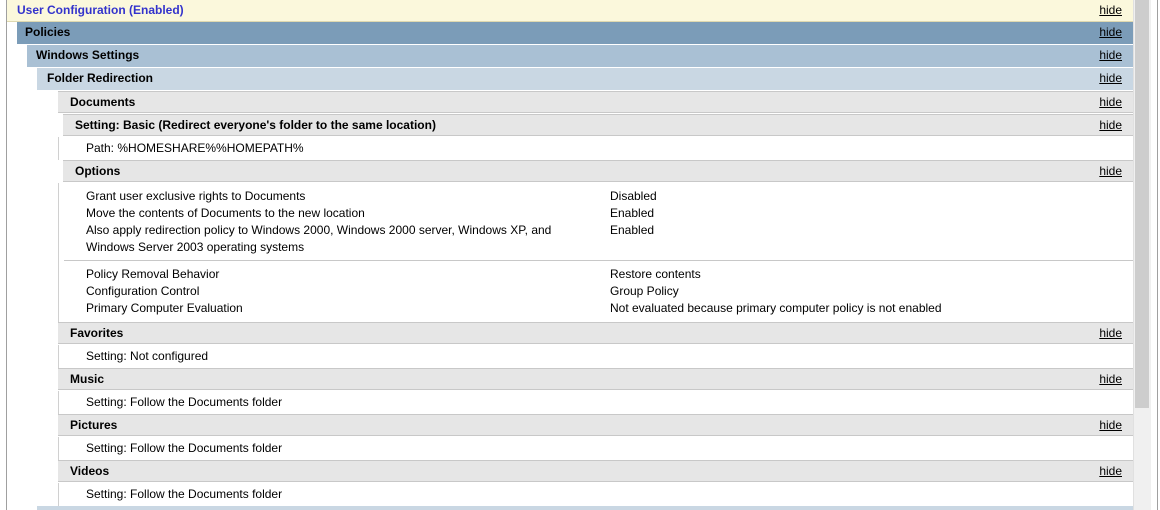 Image resolution: width=1160 pixels, height=510 pixels. What do you see at coordinates (1110, 32) in the screenshot?
I see `hide-link-policies: hide` at bounding box center [1110, 32].